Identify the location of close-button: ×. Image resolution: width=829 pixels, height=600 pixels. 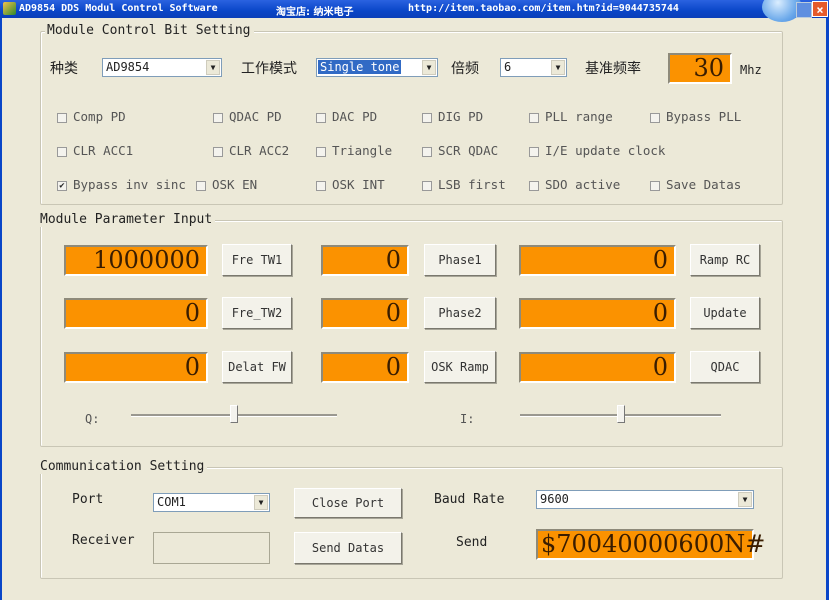
(820, 9).